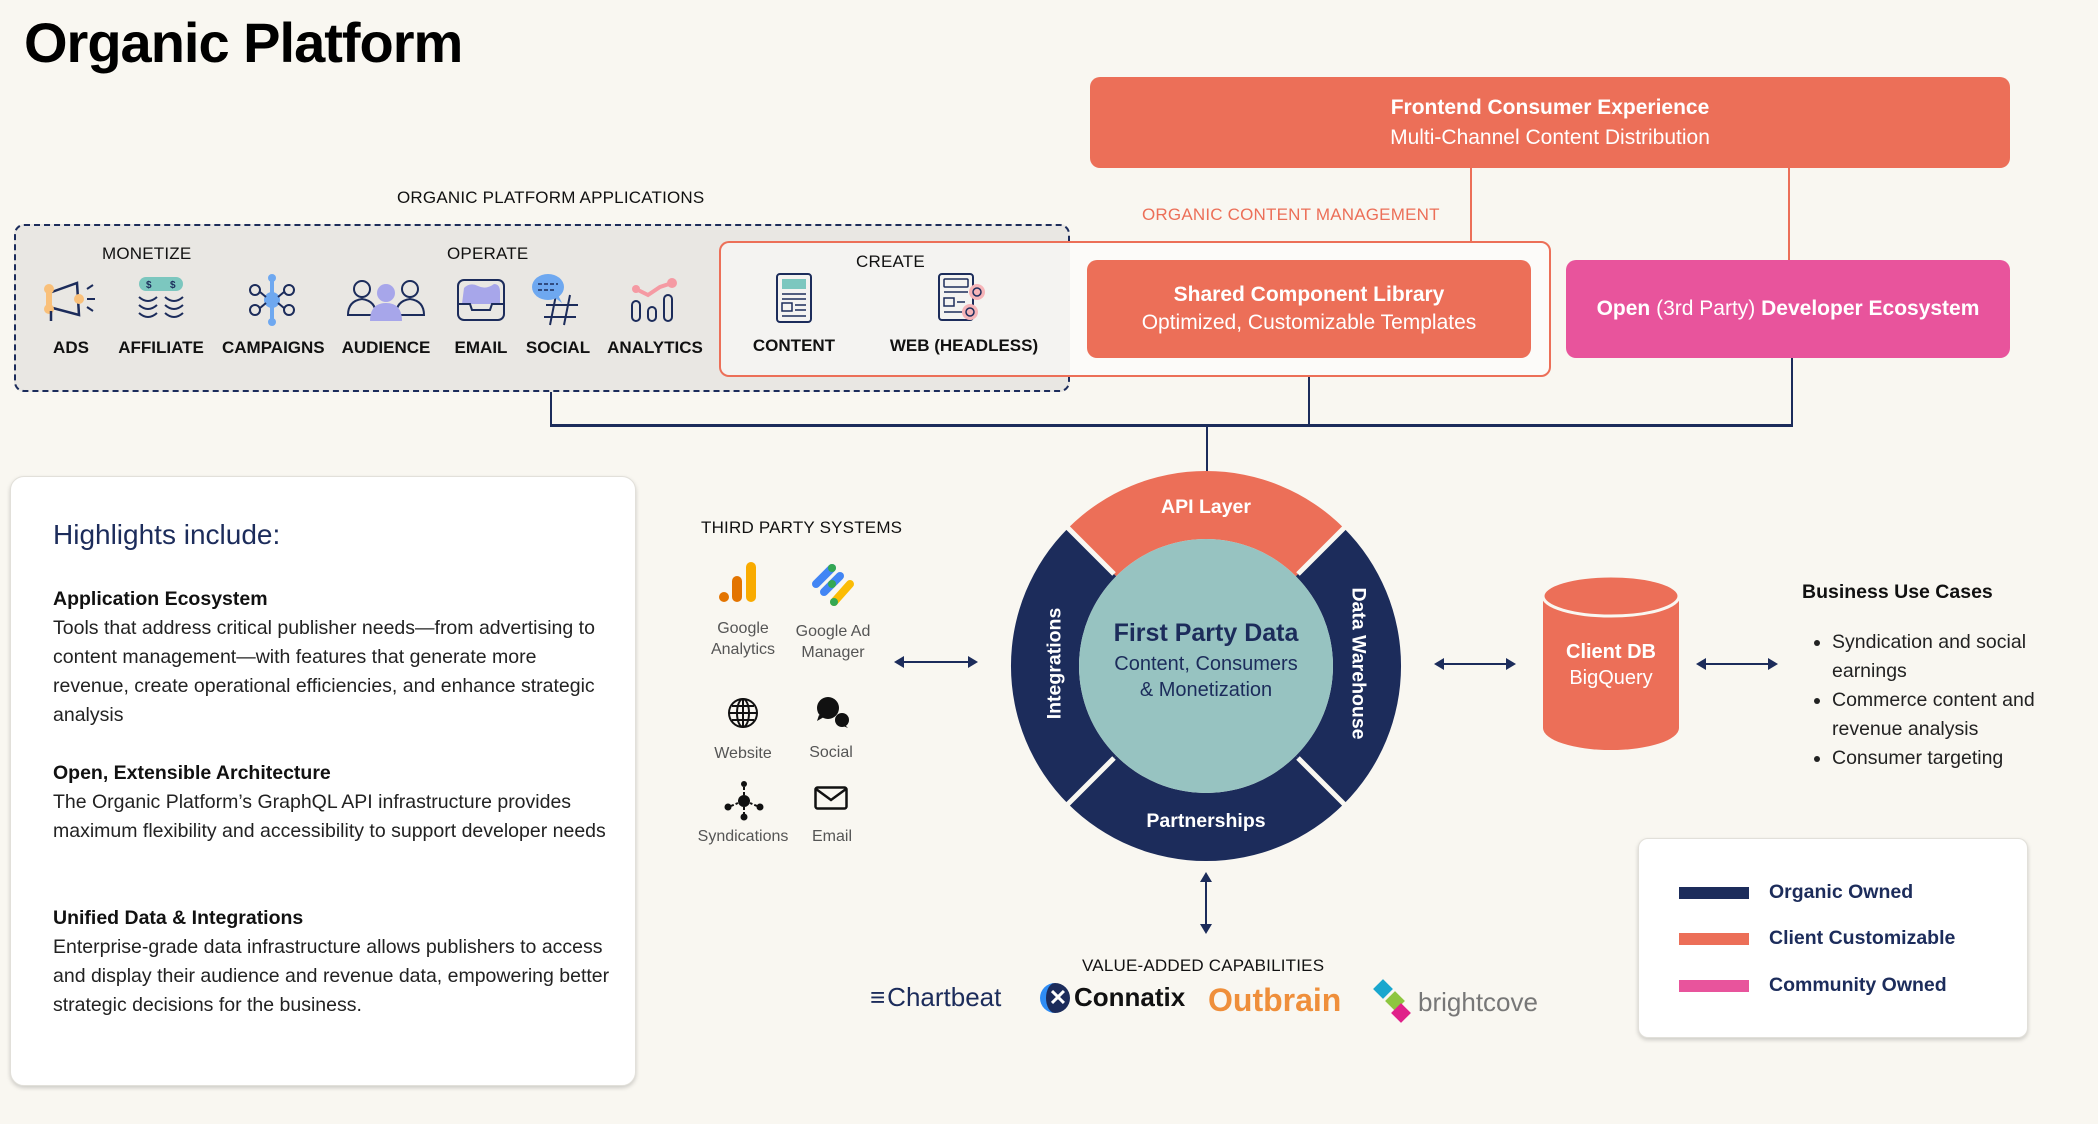 Image resolution: width=2098 pixels, height=1124 pixels. Describe the element at coordinates (1478, 1001) in the screenshot. I see `logo-text: brightcove` at that location.